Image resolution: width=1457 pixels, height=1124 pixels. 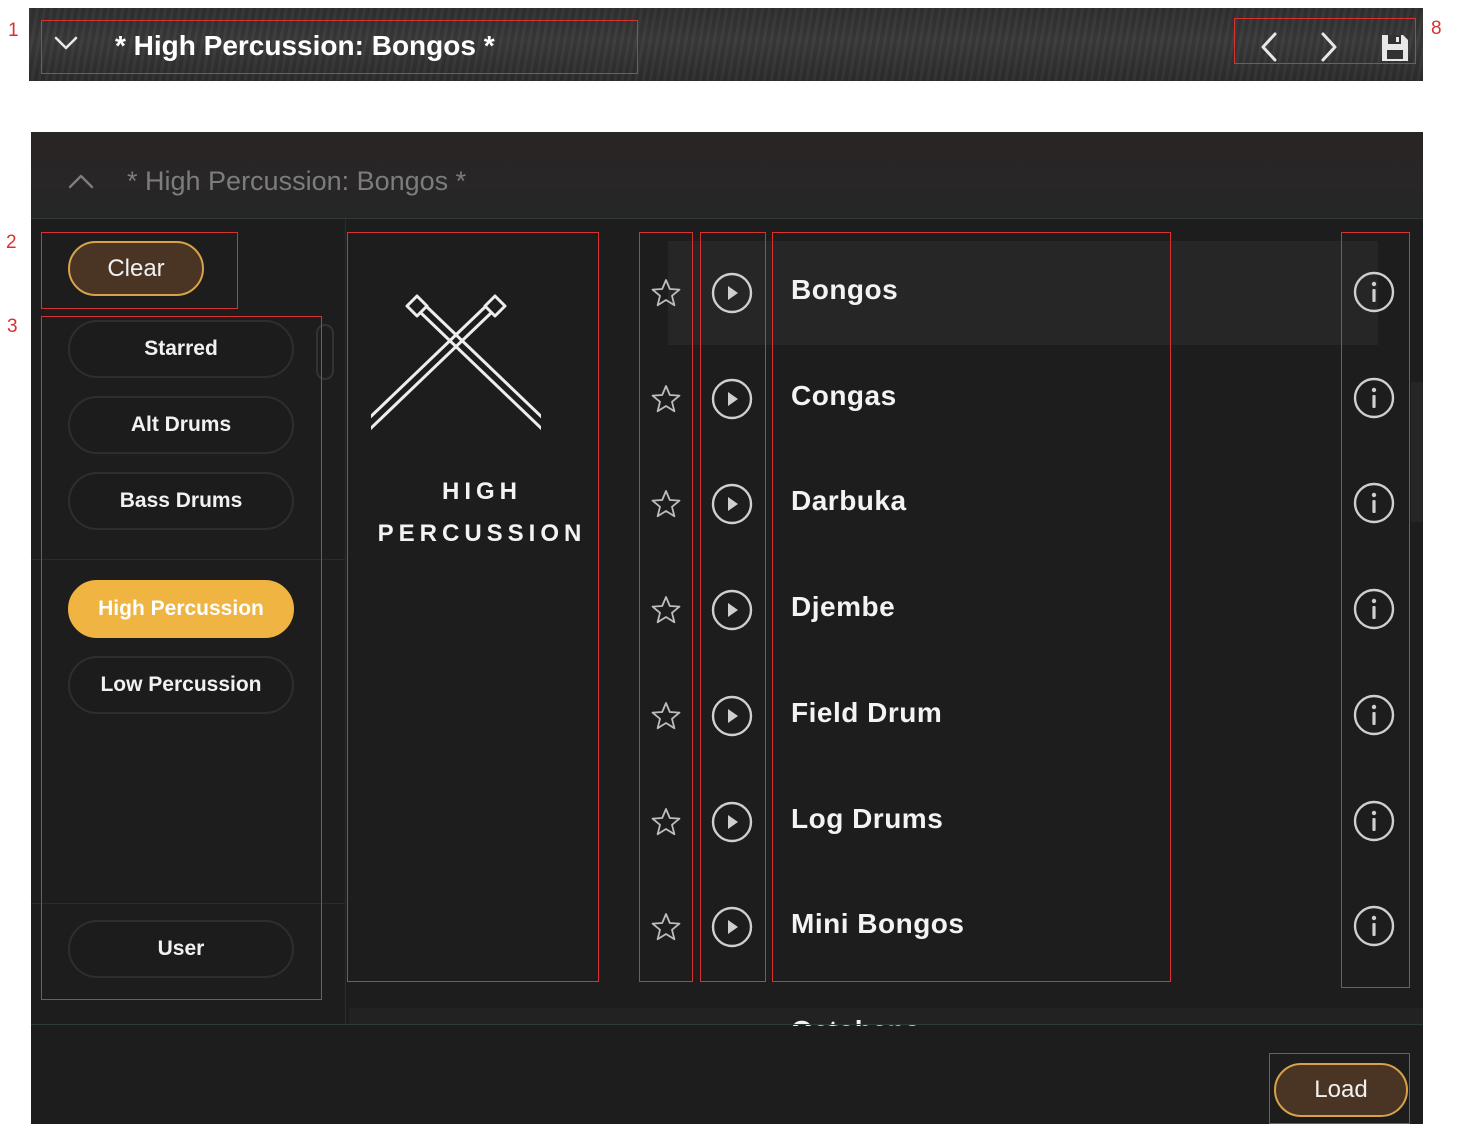 I want to click on category-column-divider, so click(x=345, y=621).